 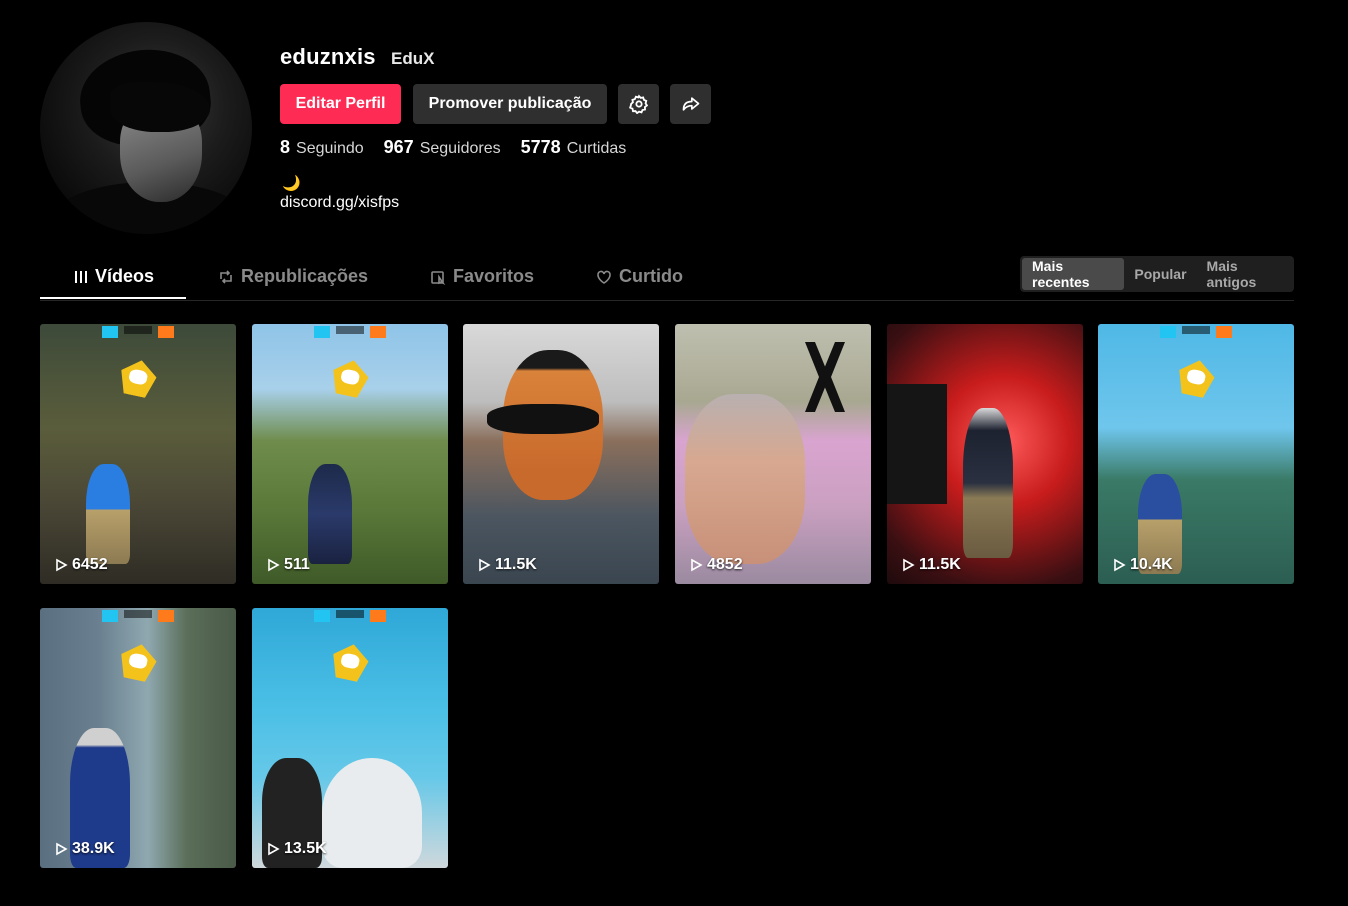 I want to click on username: eduznxis, so click(x=328, y=56).